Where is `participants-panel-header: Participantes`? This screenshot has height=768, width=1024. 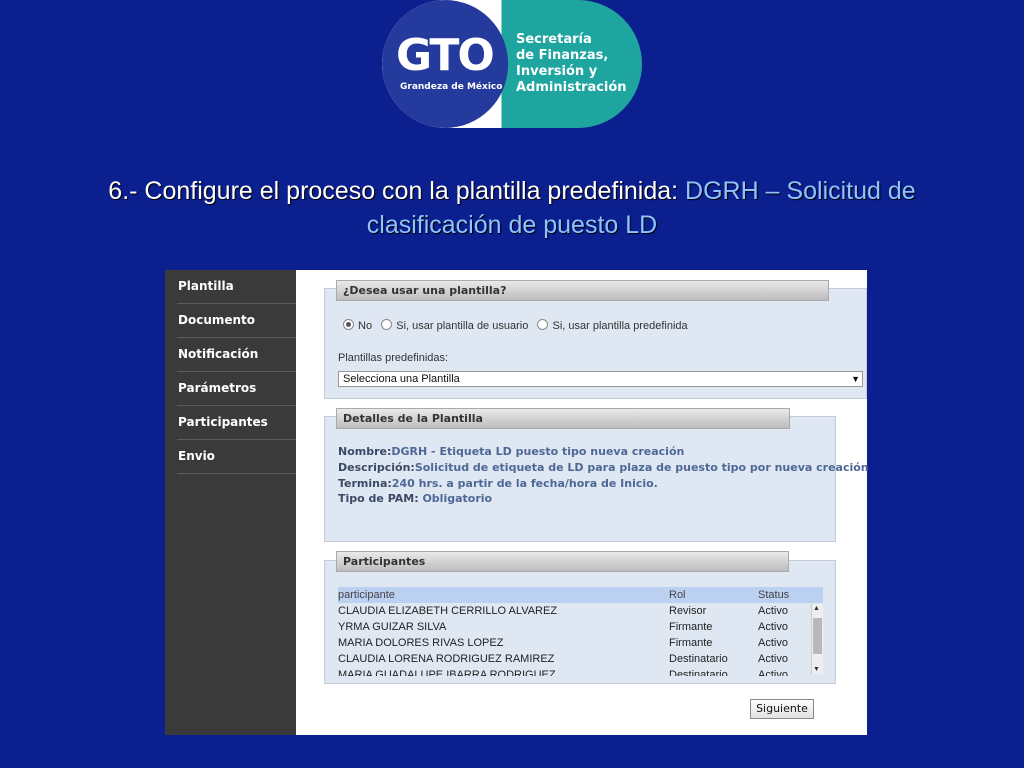 participants-panel-header: Participantes is located at coordinates (562, 561).